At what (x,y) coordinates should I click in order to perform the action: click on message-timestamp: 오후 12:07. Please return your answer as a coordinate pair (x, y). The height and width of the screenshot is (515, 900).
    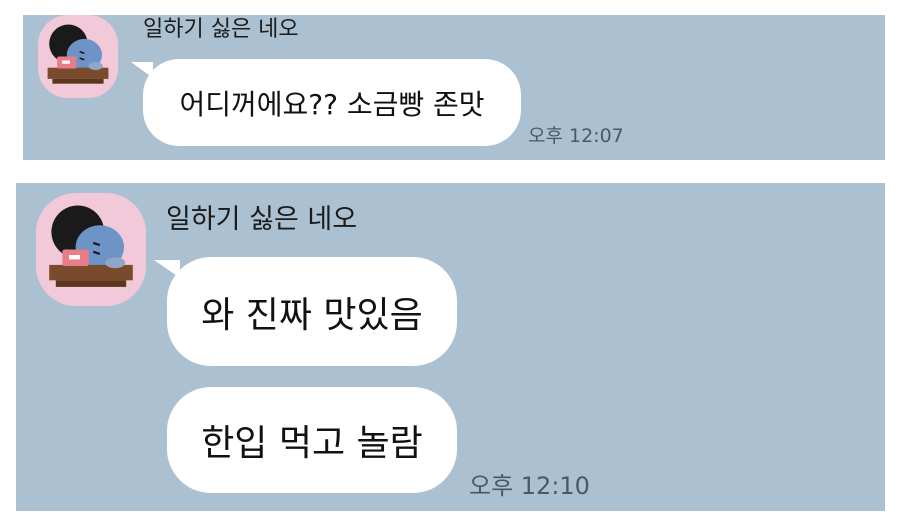
    Looking at the image, I should click on (576, 136).